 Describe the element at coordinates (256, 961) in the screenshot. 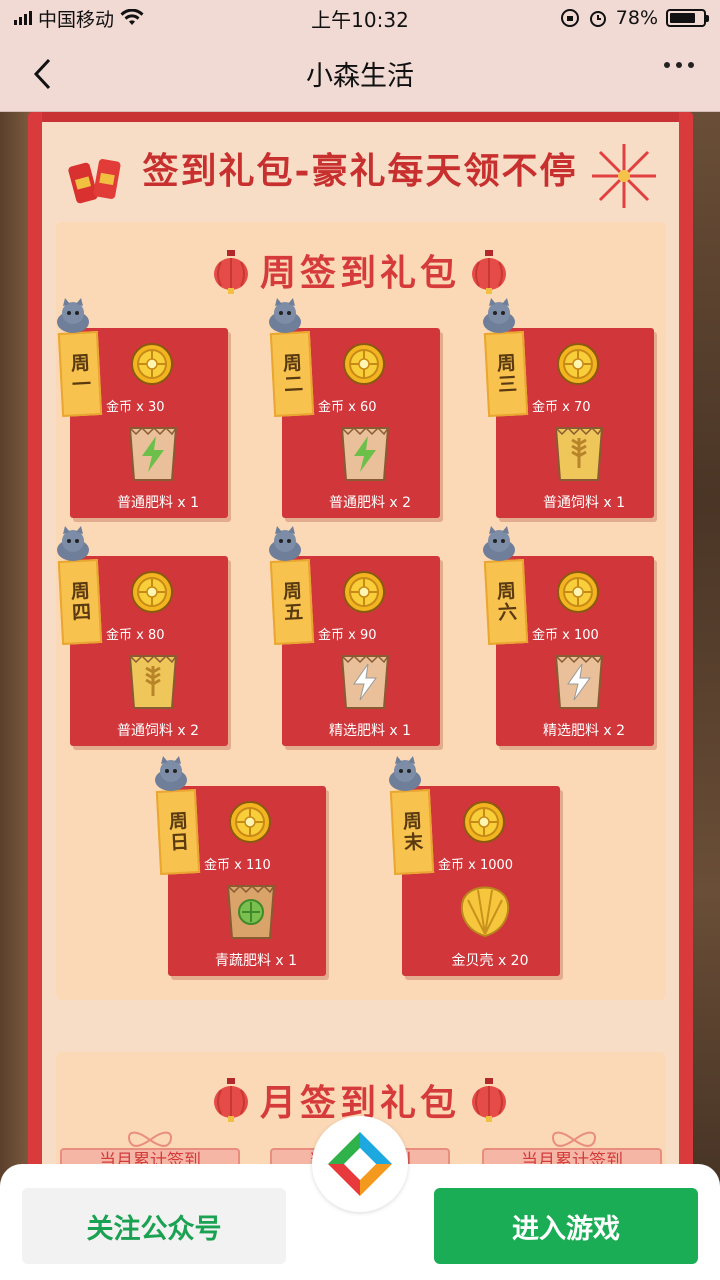

I see `item-reward-label: 青蔬肥料 x 1` at that location.